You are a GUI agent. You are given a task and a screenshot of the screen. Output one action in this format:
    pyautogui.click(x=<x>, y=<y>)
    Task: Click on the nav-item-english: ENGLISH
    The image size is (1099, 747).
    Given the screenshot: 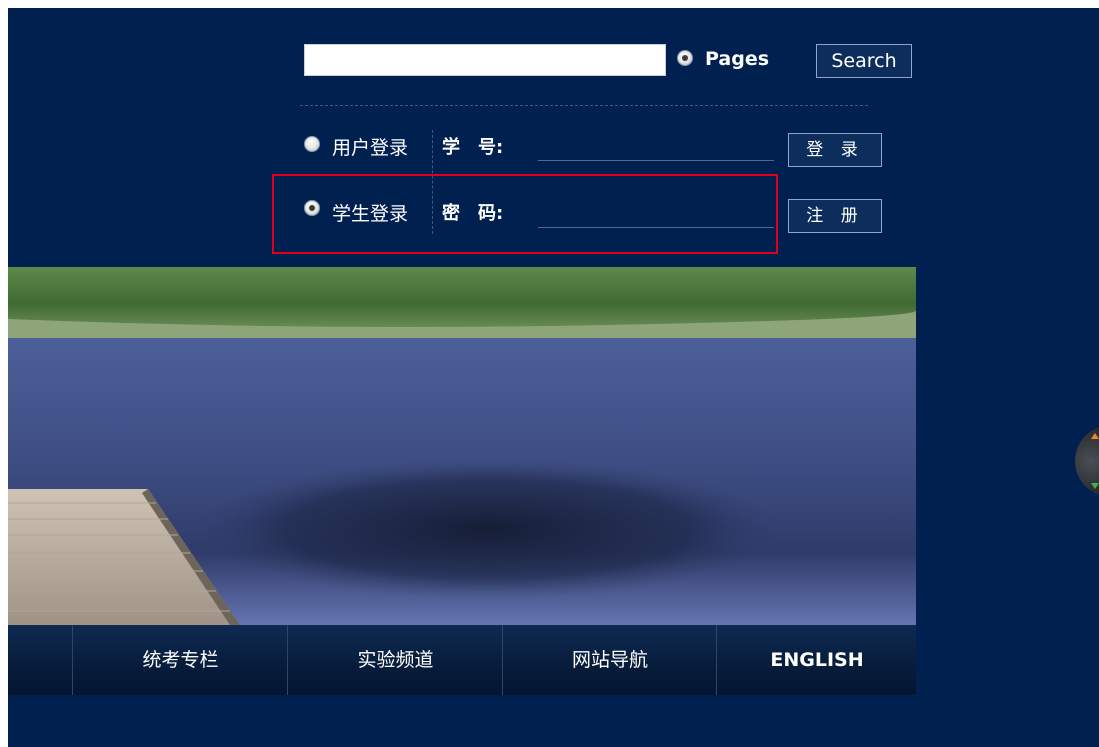 What is the action you would take?
    pyautogui.click(x=816, y=660)
    